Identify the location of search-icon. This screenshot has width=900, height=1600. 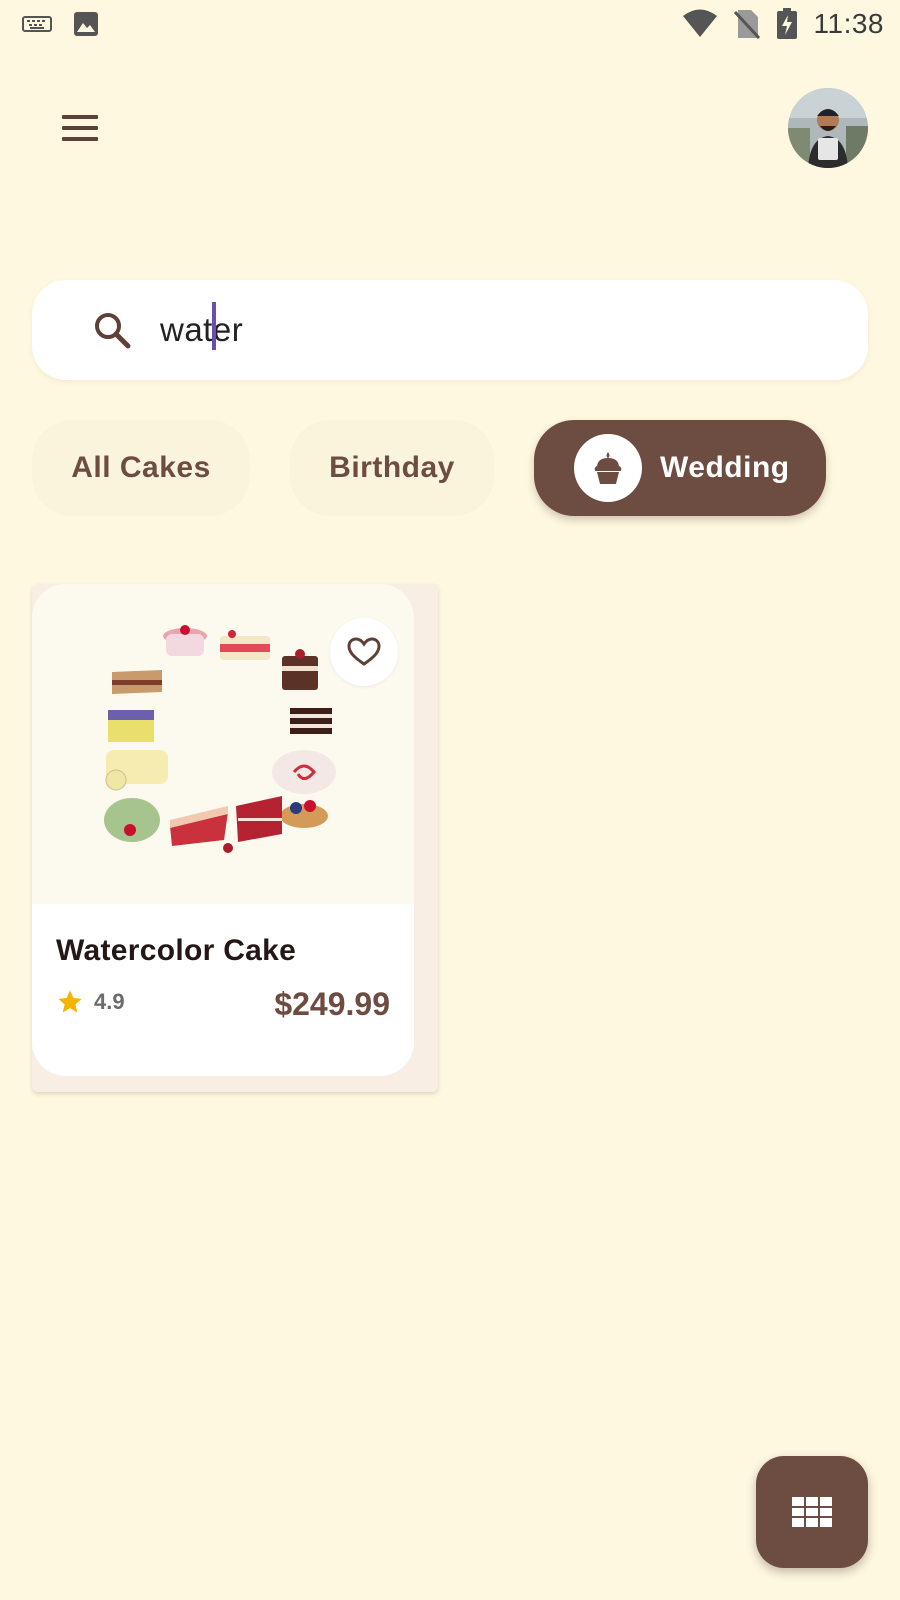
(113, 331).